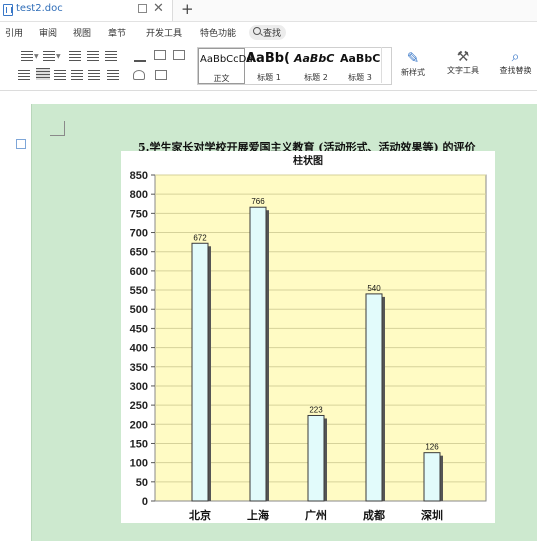 Image resolution: width=537 pixels, height=541 pixels. I want to click on style-normal: AaBbCcDd 正文, so click(225, 66).